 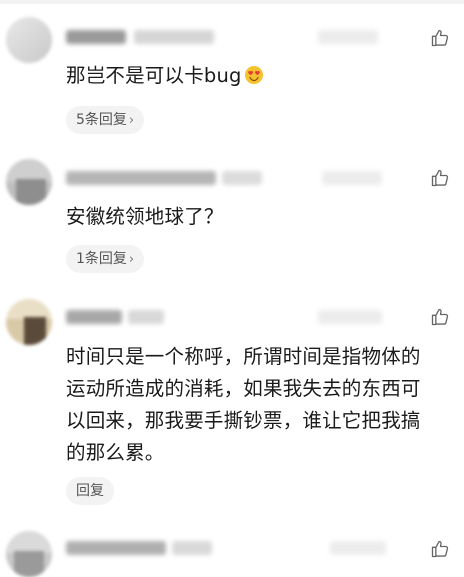 I want to click on reply-button: 回复, so click(x=90, y=491).